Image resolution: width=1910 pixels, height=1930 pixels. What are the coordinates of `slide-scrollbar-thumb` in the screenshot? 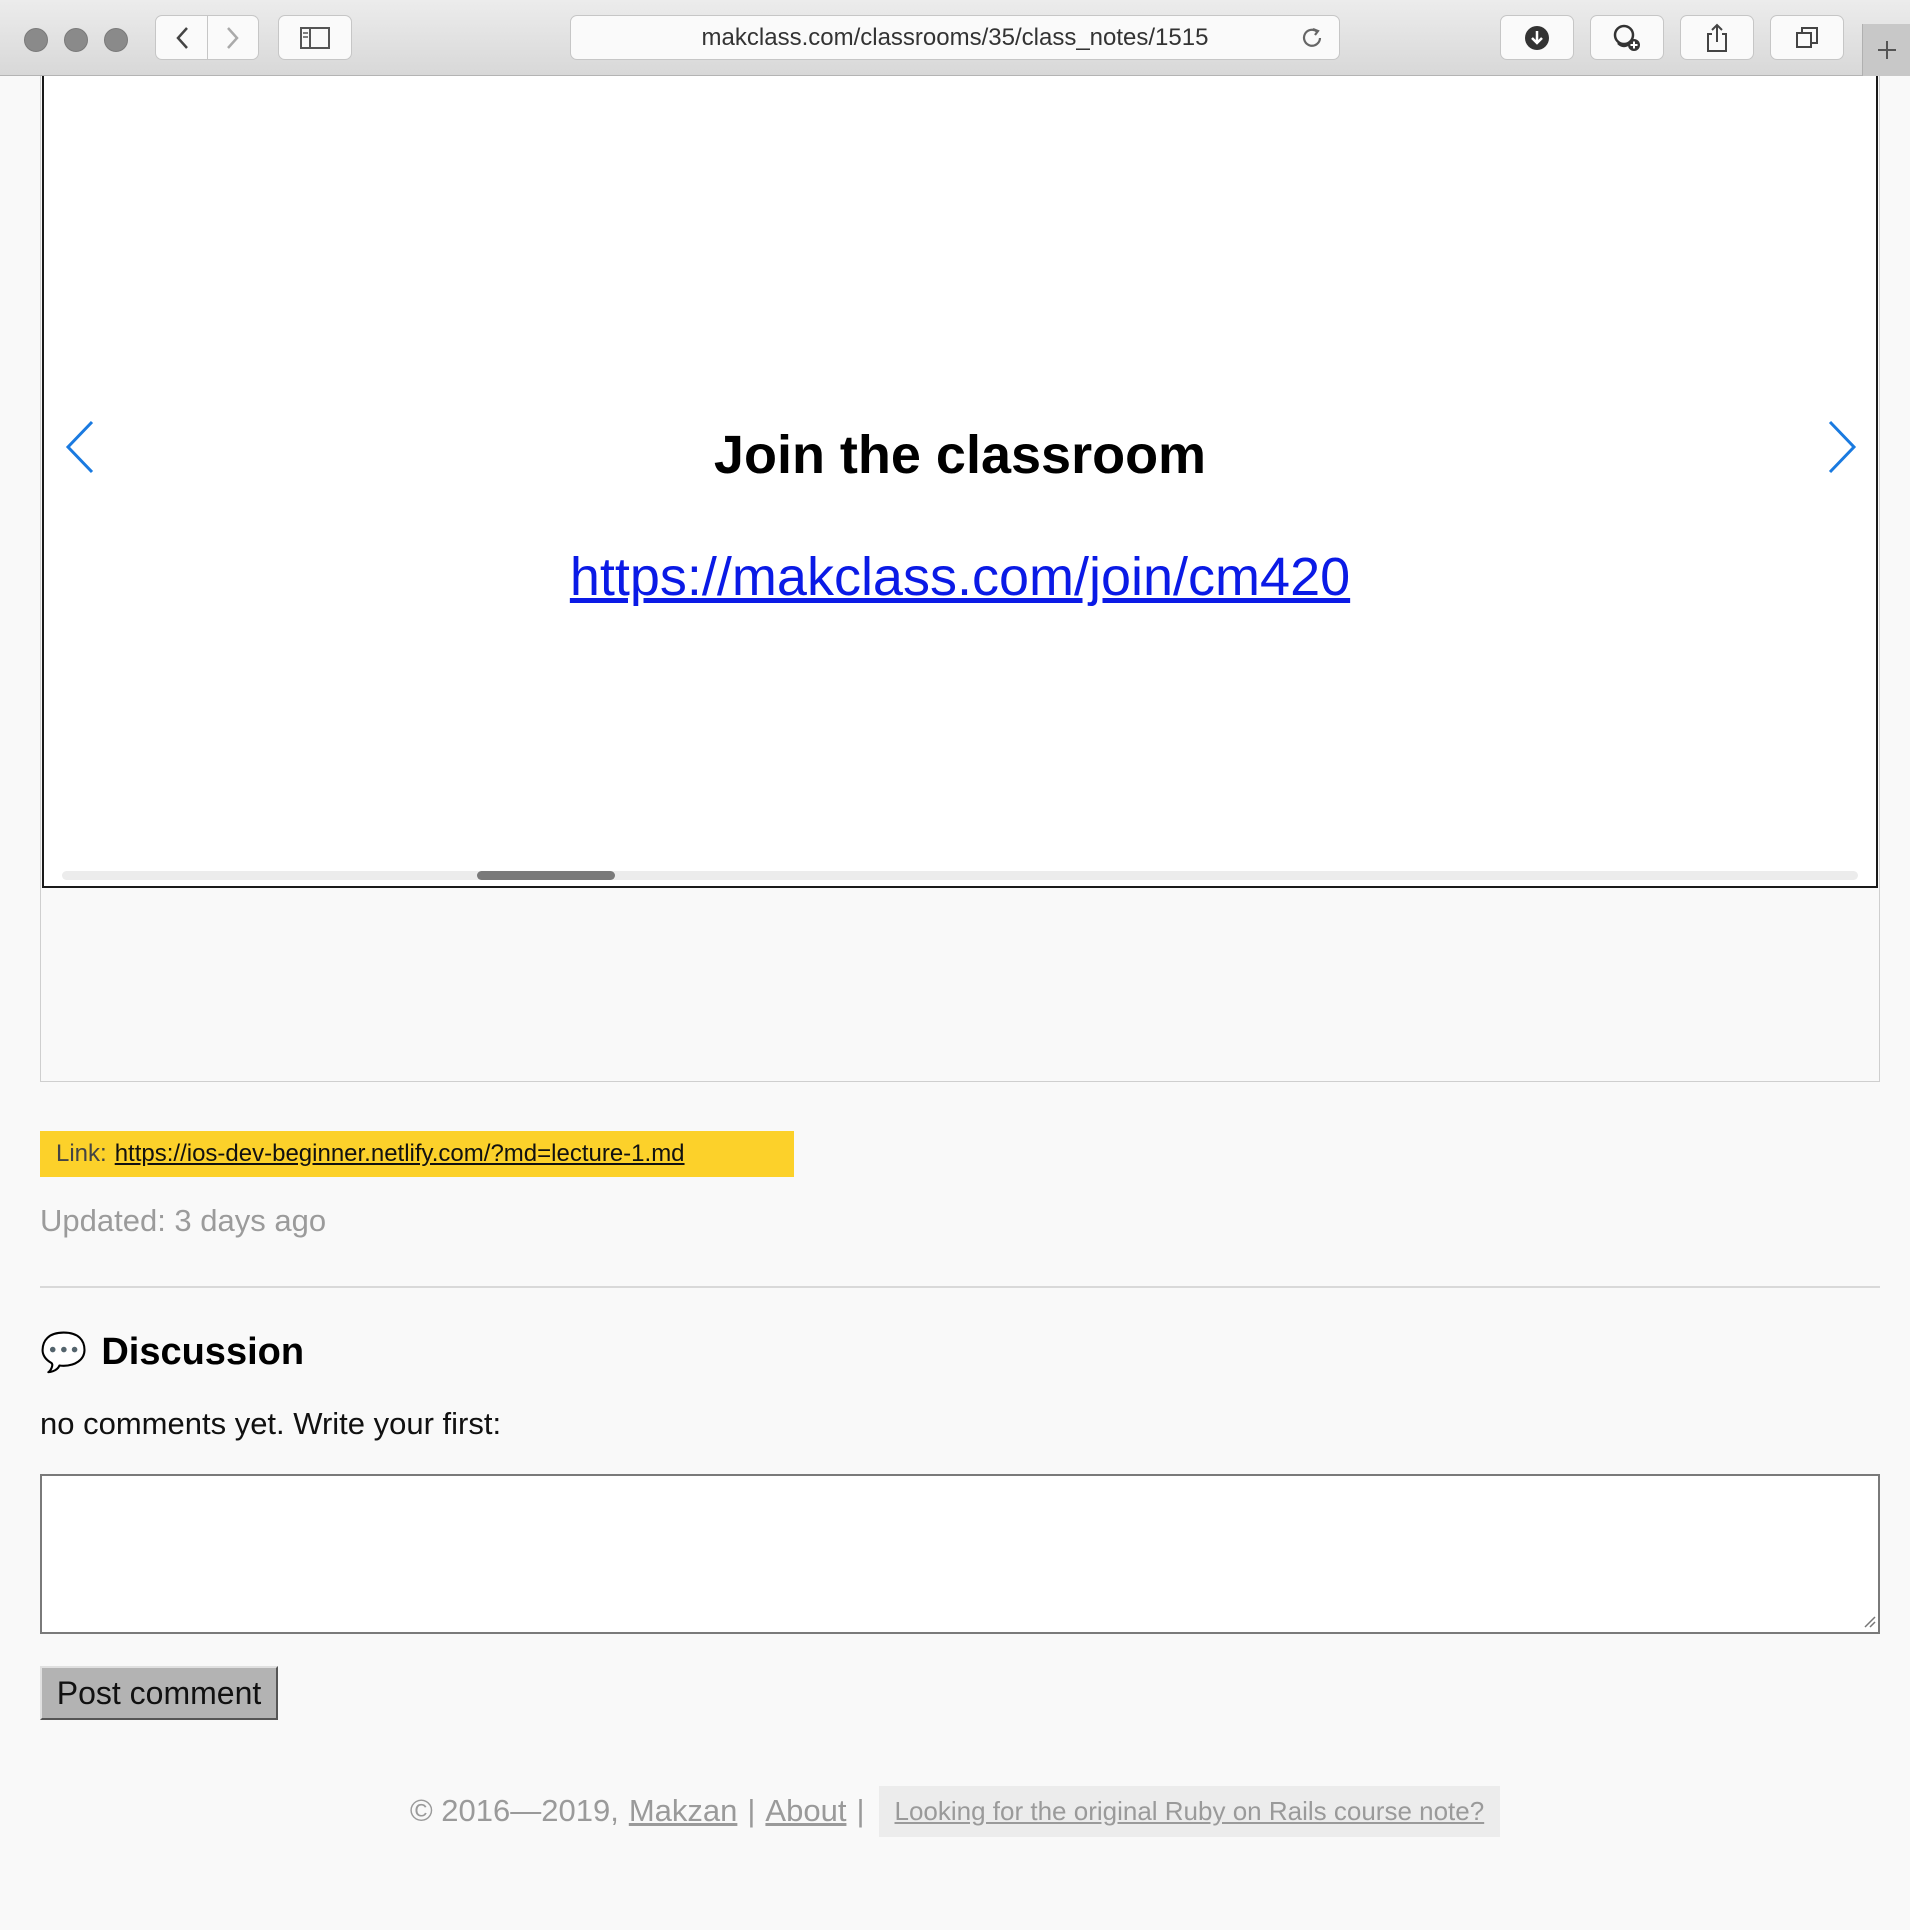 It's located at (546, 875).